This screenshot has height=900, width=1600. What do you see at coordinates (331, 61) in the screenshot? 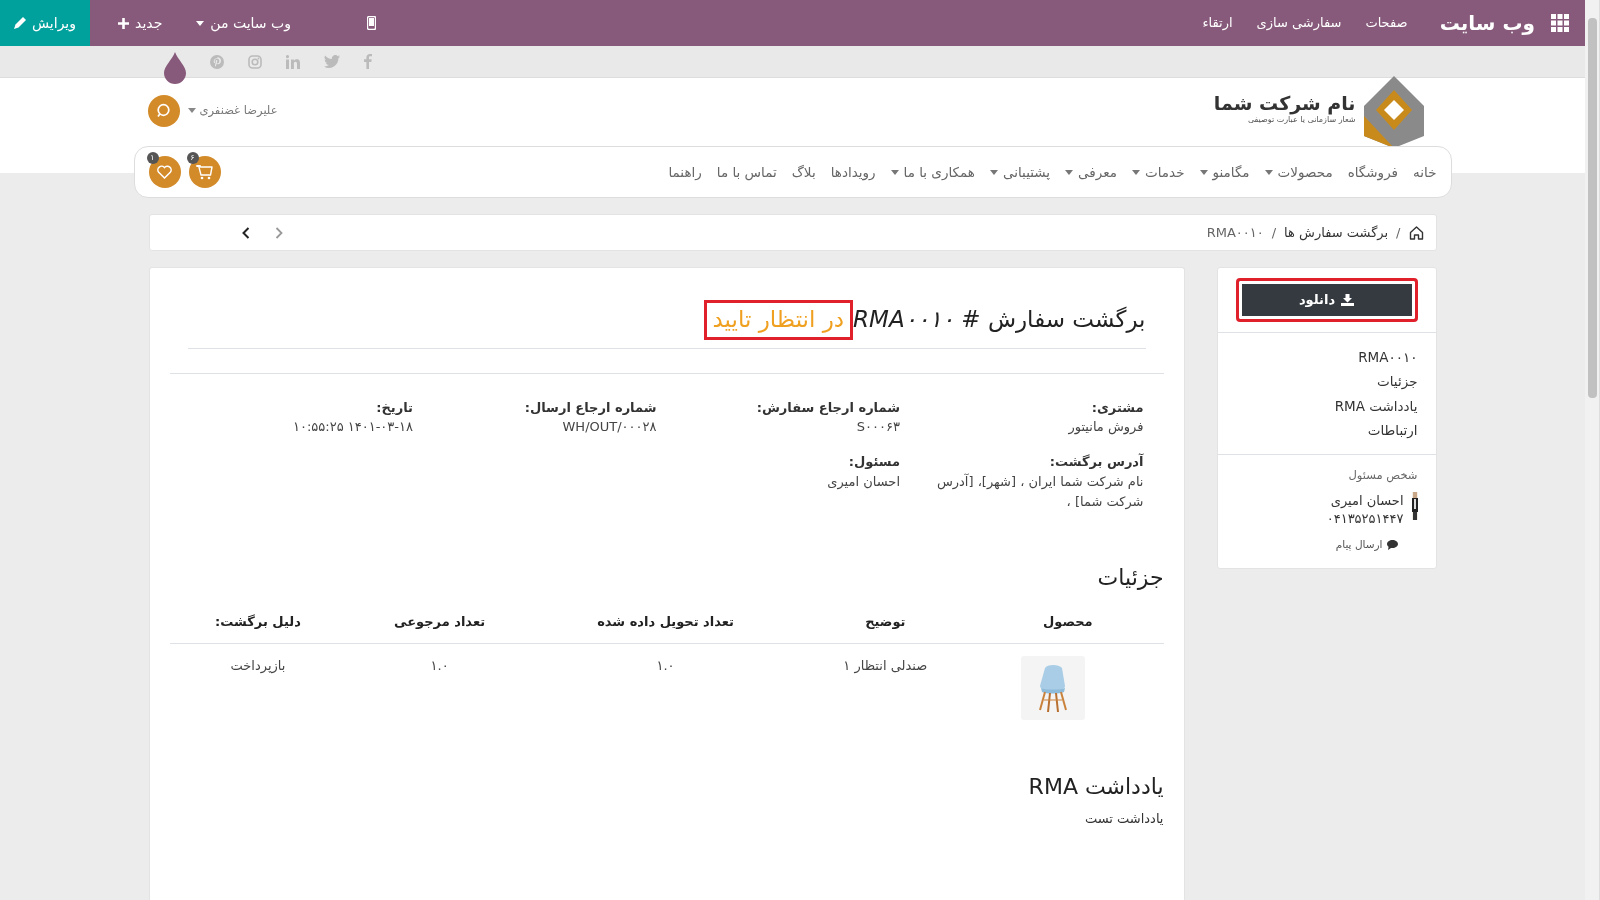
I see `twitter-icon` at bounding box center [331, 61].